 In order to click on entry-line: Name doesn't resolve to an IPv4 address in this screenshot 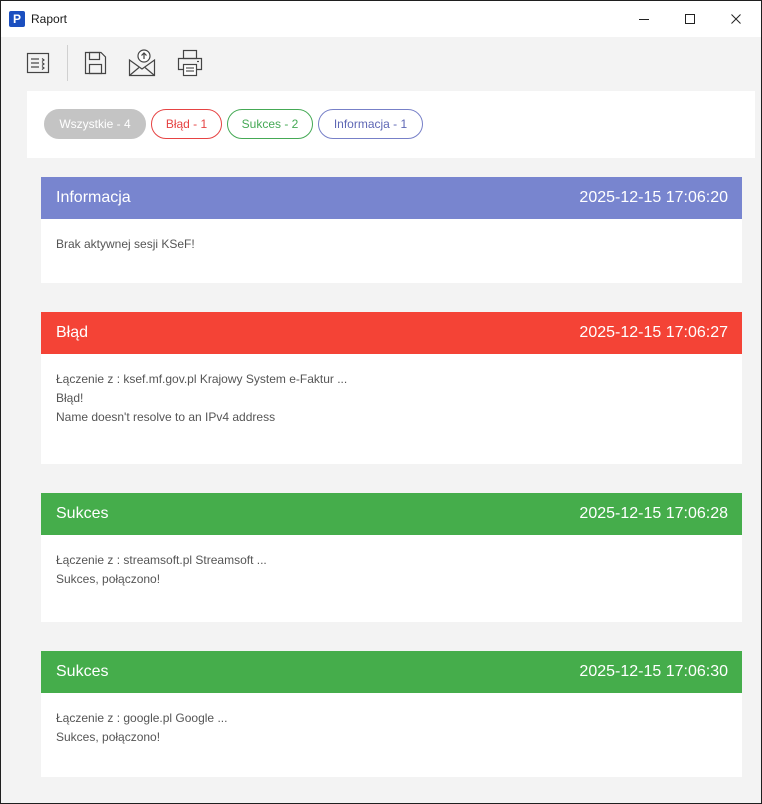, I will do `click(166, 417)`.